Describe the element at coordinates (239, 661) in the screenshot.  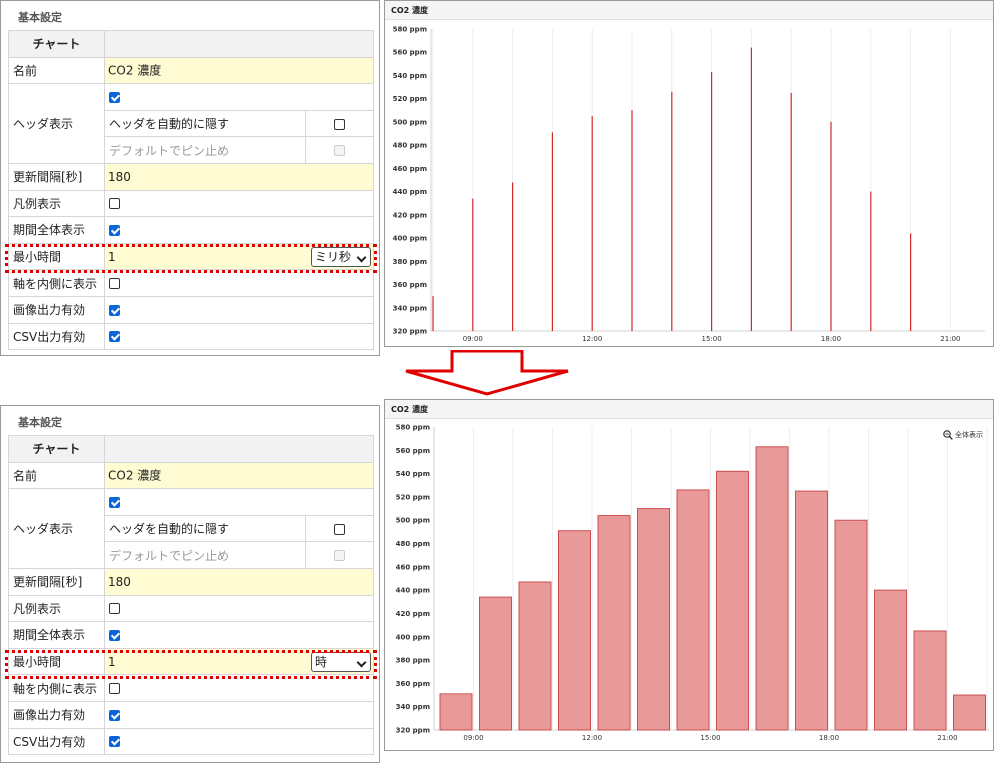
I see `min-time-input: 1 時` at that location.